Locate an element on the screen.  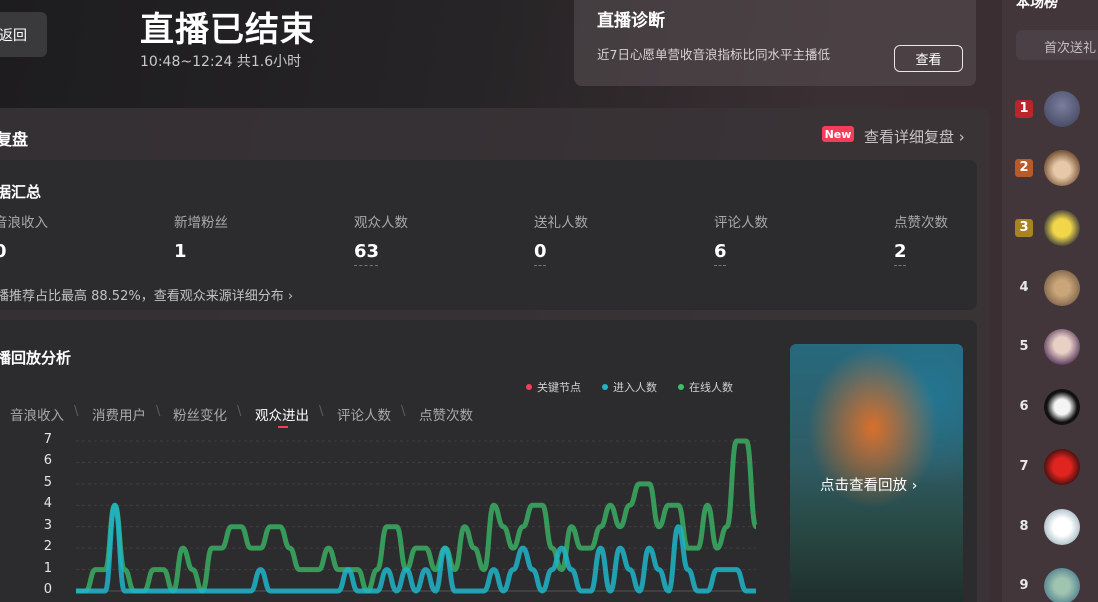
ranking-tab-first-gift: 首次送礼 is located at coordinates (1057, 45).